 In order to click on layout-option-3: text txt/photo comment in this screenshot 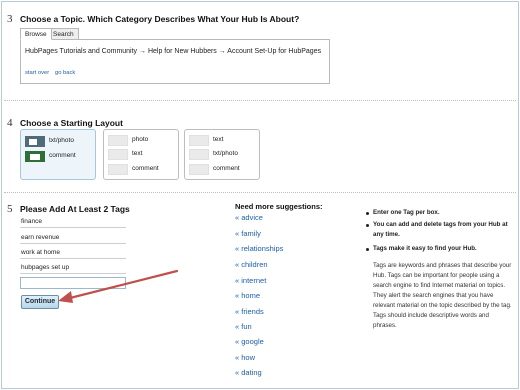, I will do `click(222, 154)`.